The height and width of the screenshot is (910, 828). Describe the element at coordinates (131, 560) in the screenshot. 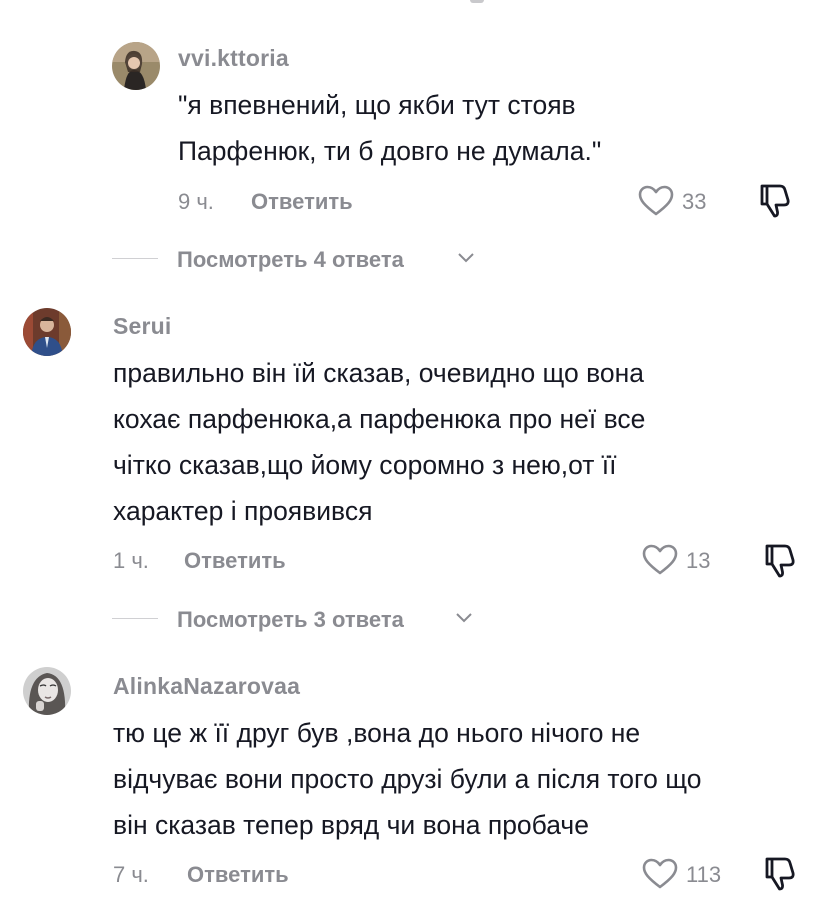

I see `comment-timestamp: 1 ч.` at that location.